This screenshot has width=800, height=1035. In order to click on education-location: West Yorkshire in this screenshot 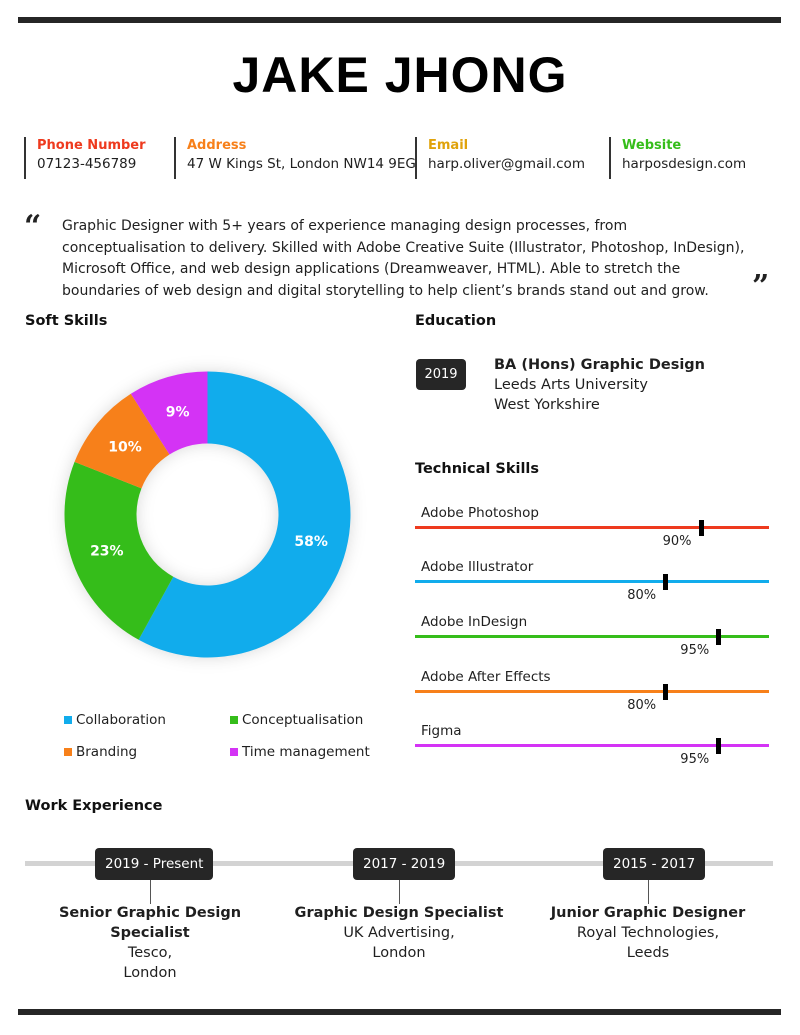, I will do `click(547, 405)`.